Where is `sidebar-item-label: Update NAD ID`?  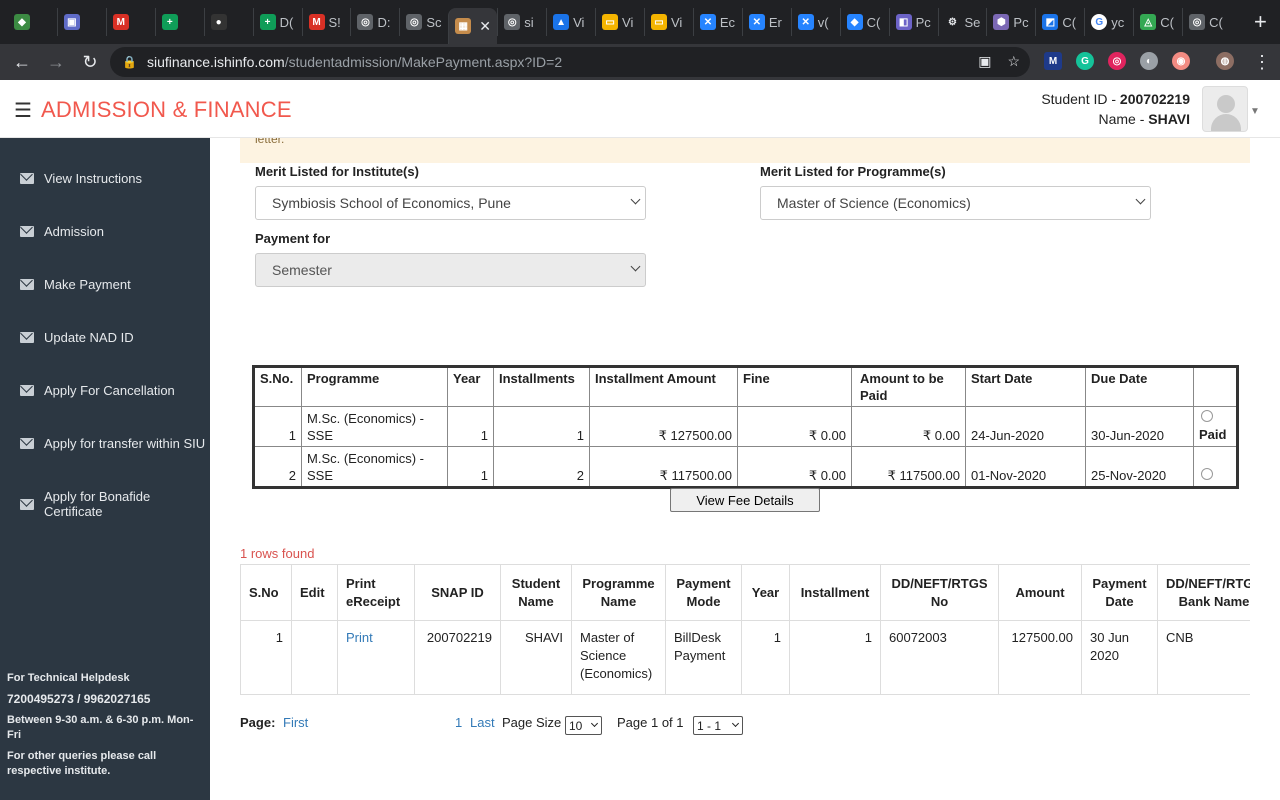
sidebar-item-label: Update NAD ID is located at coordinates (89, 337).